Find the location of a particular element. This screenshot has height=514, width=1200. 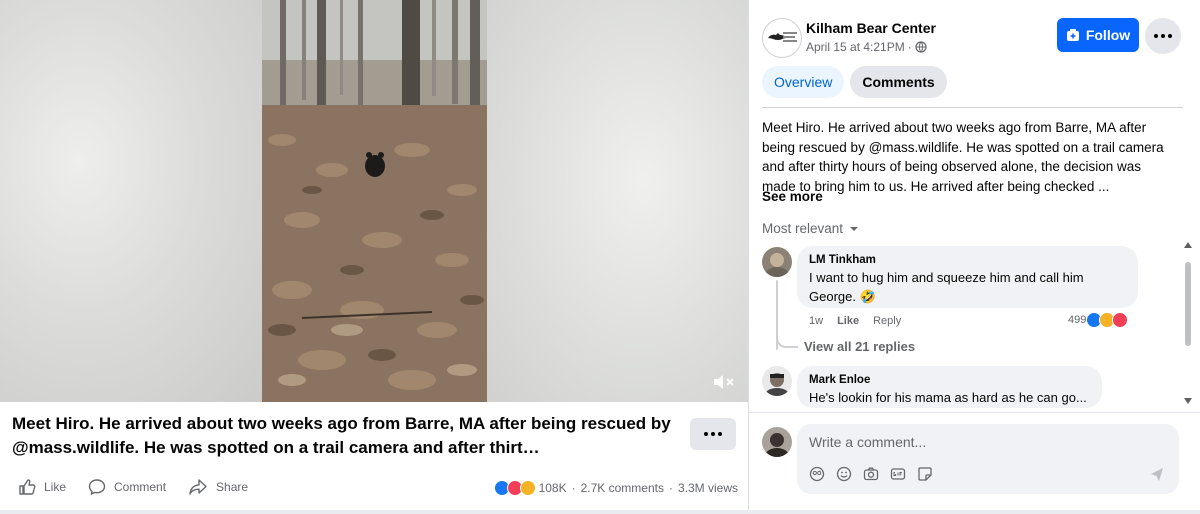

like-label: Like is located at coordinates (55, 487).